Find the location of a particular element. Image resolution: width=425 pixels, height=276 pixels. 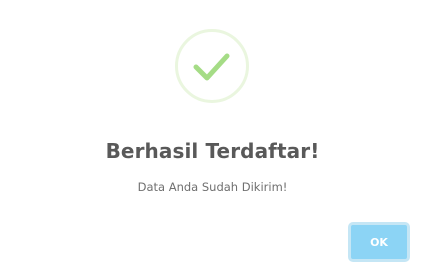

ok-button: OK is located at coordinates (379, 242).